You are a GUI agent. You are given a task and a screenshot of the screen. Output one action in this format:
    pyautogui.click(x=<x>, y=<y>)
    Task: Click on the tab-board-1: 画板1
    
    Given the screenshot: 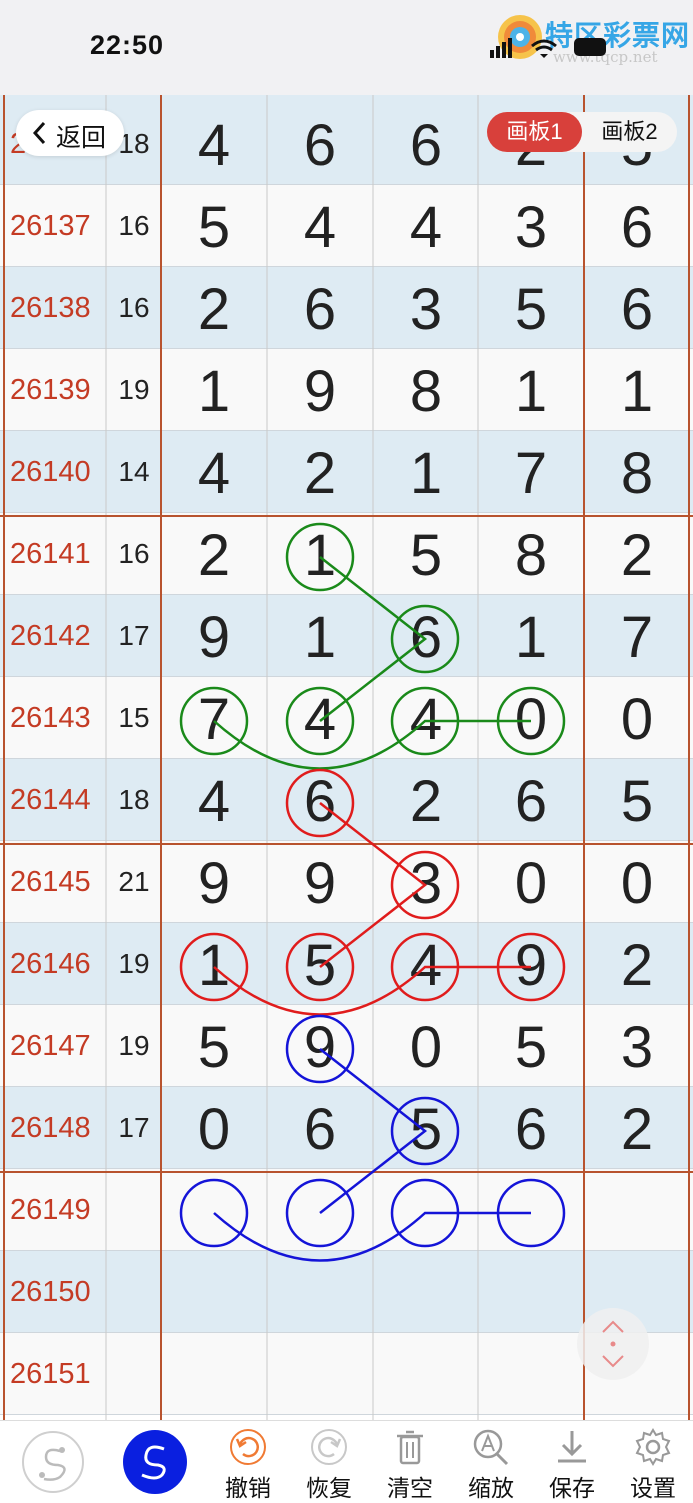 What is the action you would take?
    pyautogui.click(x=534, y=132)
    